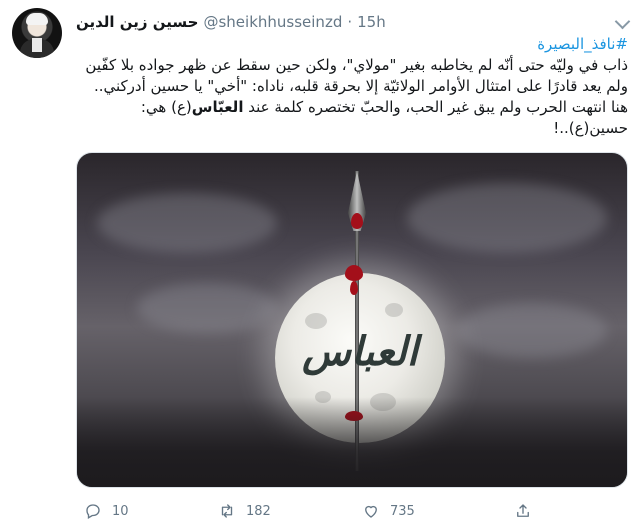 The image size is (640, 531). Describe the element at coordinates (590, 128) in the screenshot. I see `tweet-paragraph-3: حسين(ع)..!` at that location.